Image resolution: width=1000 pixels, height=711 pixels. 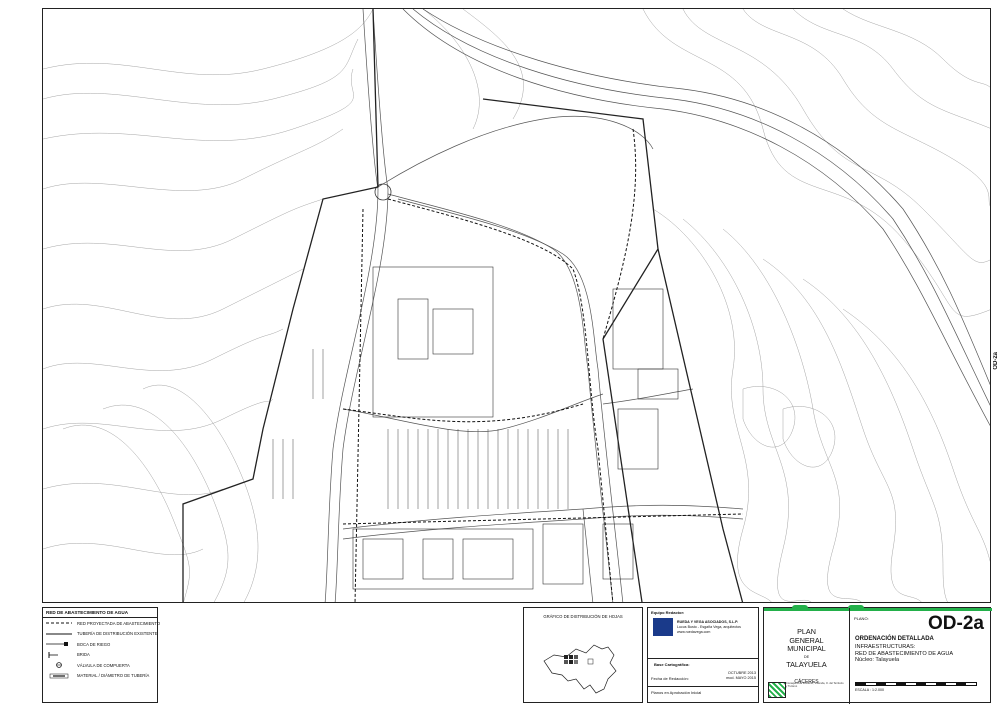 I want to click on company-logo-icon, so click(x=663, y=627).